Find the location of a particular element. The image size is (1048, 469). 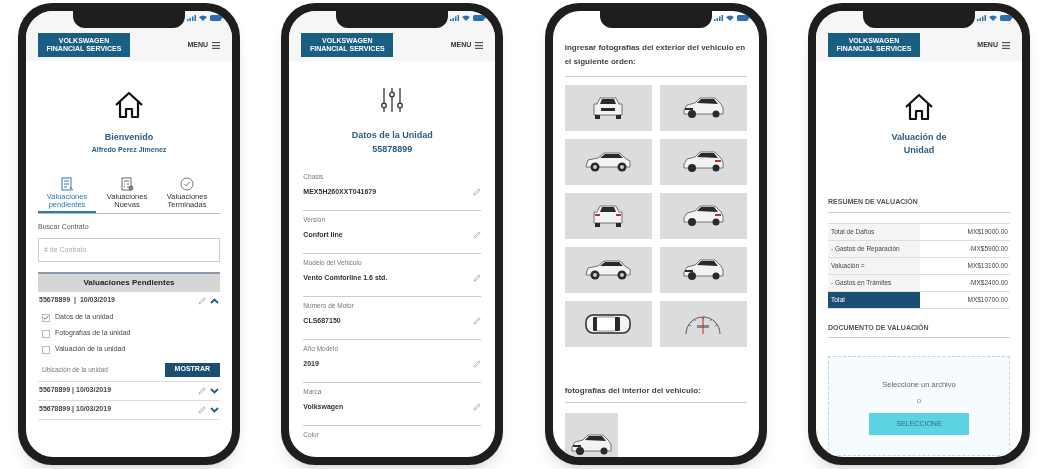

welcome-title: Bienvenido is located at coordinates (129, 137).